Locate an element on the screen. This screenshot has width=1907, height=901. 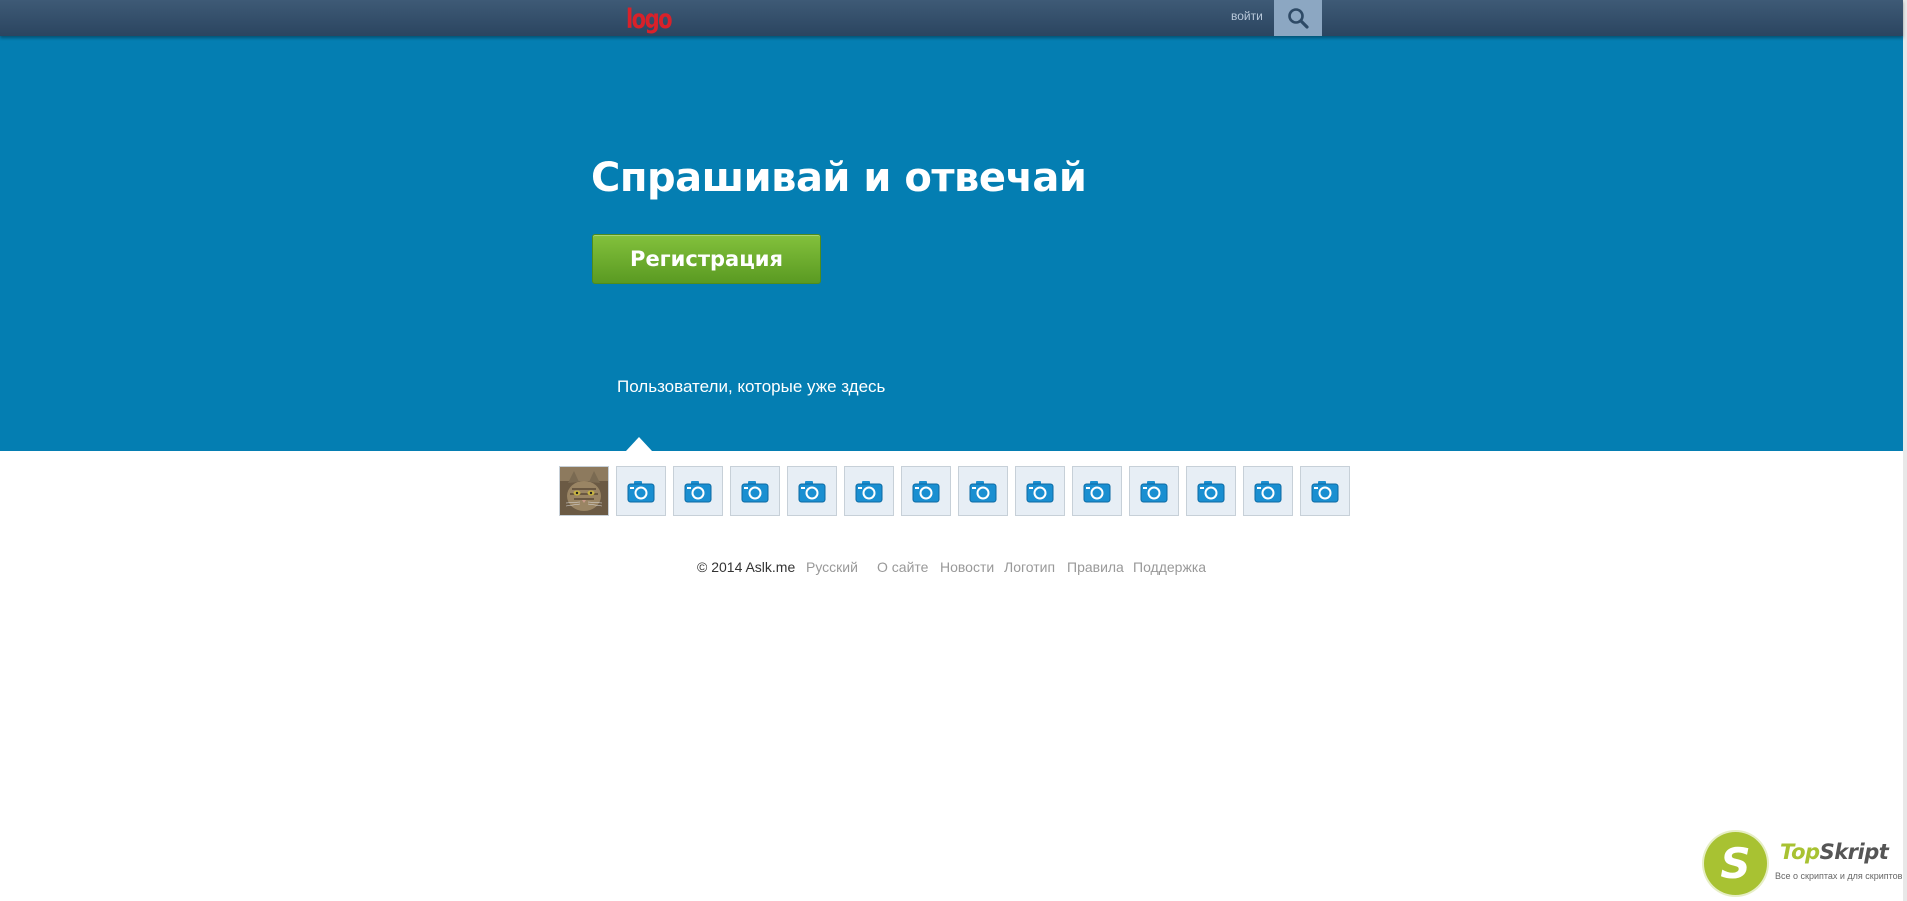
footer-link-logo: Логотип is located at coordinates (1029, 567).